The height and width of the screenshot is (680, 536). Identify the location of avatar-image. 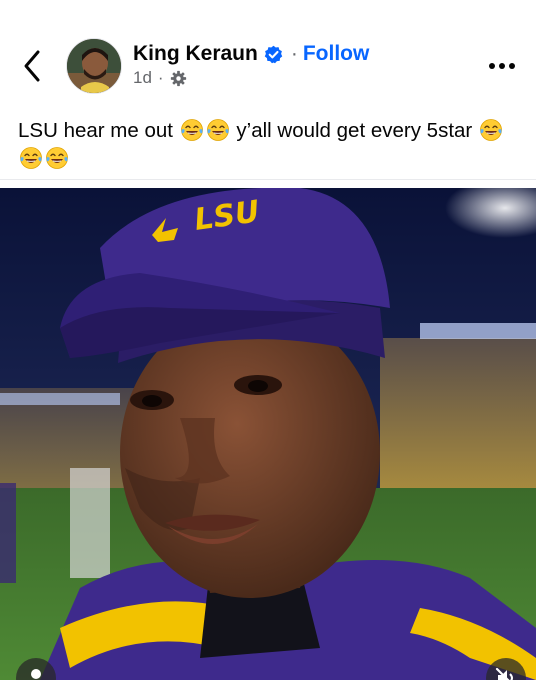
(94, 66).